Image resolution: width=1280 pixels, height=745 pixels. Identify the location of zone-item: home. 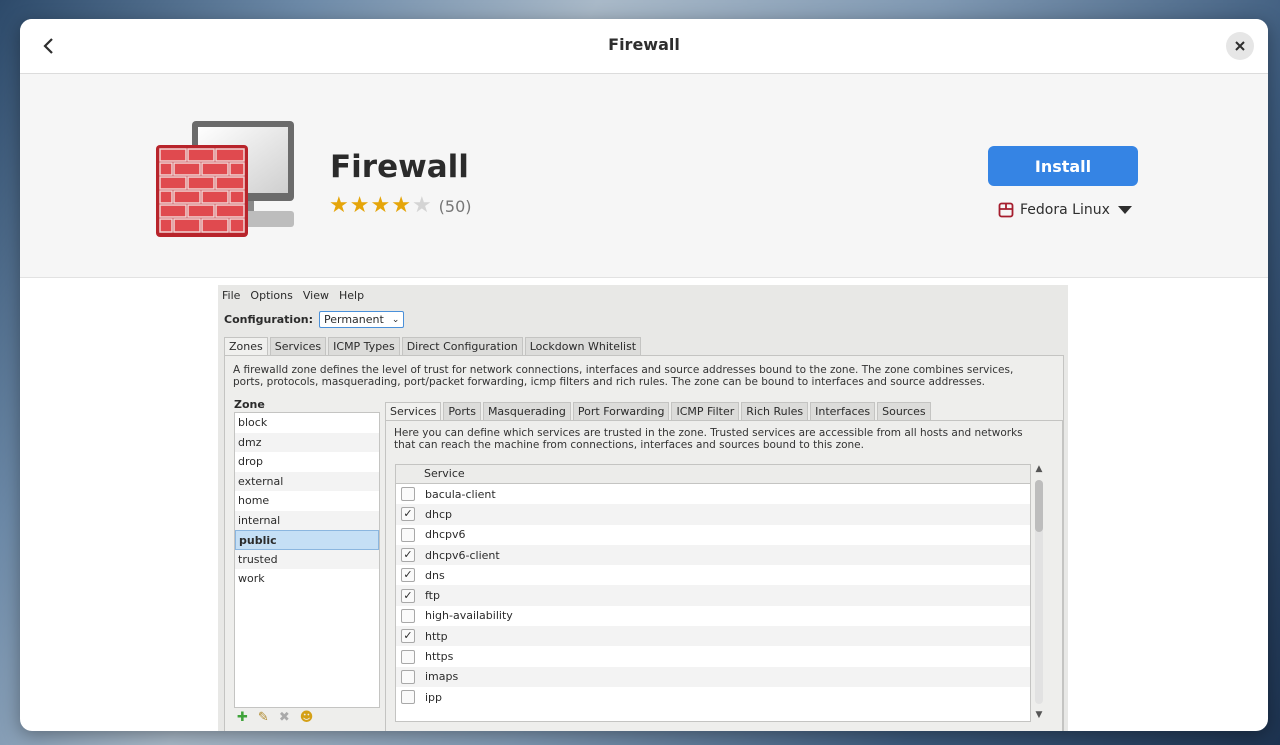
(254, 500).